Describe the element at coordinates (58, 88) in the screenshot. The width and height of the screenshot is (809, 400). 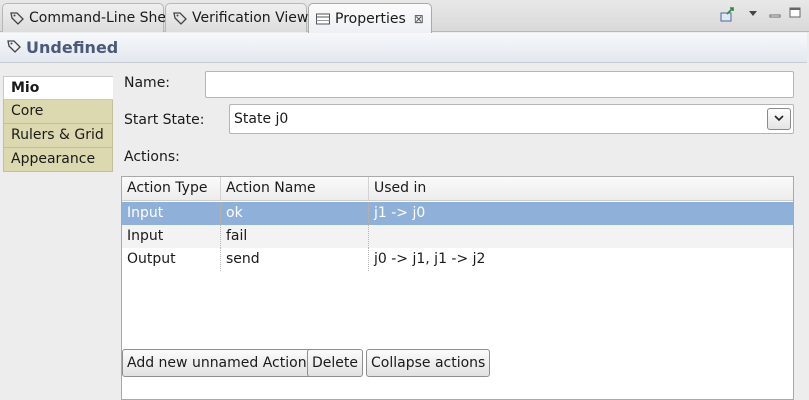
I see `side-tab-mio: Mio` at that location.